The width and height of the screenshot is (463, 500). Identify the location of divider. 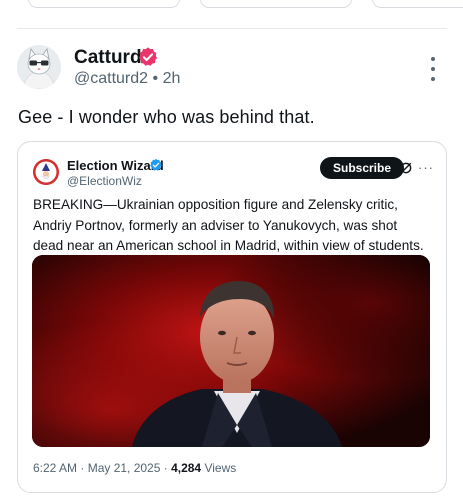
(232, 28).